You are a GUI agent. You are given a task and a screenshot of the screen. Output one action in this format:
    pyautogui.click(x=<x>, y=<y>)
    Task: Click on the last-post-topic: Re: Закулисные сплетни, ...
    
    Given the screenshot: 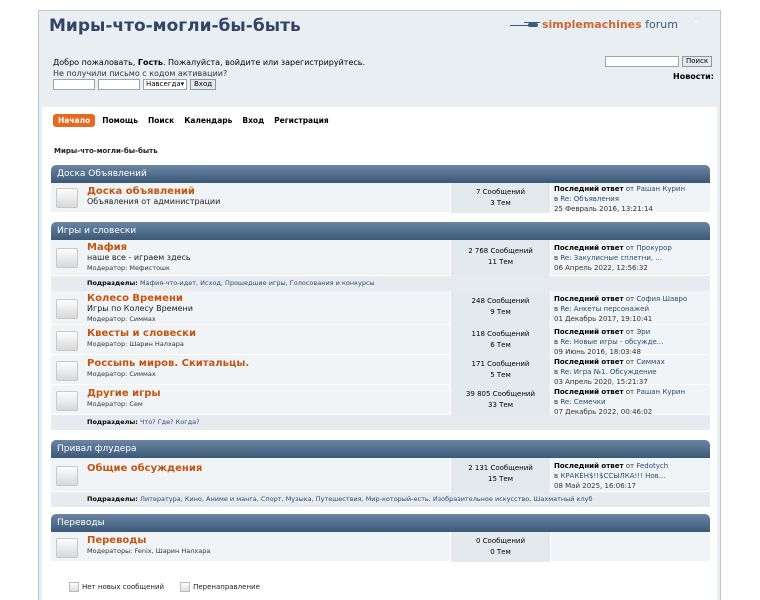 What is the action you would take?
    pyautogui.click(x=611, y=258)
    